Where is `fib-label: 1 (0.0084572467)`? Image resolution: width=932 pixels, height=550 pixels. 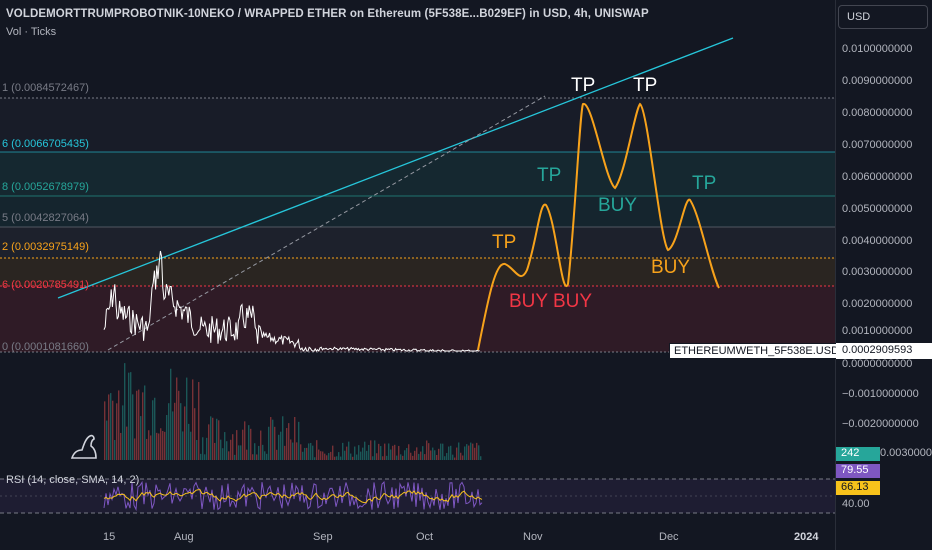 fib-label: 1 (0.0084572467) is located at coordinates (45, 88).